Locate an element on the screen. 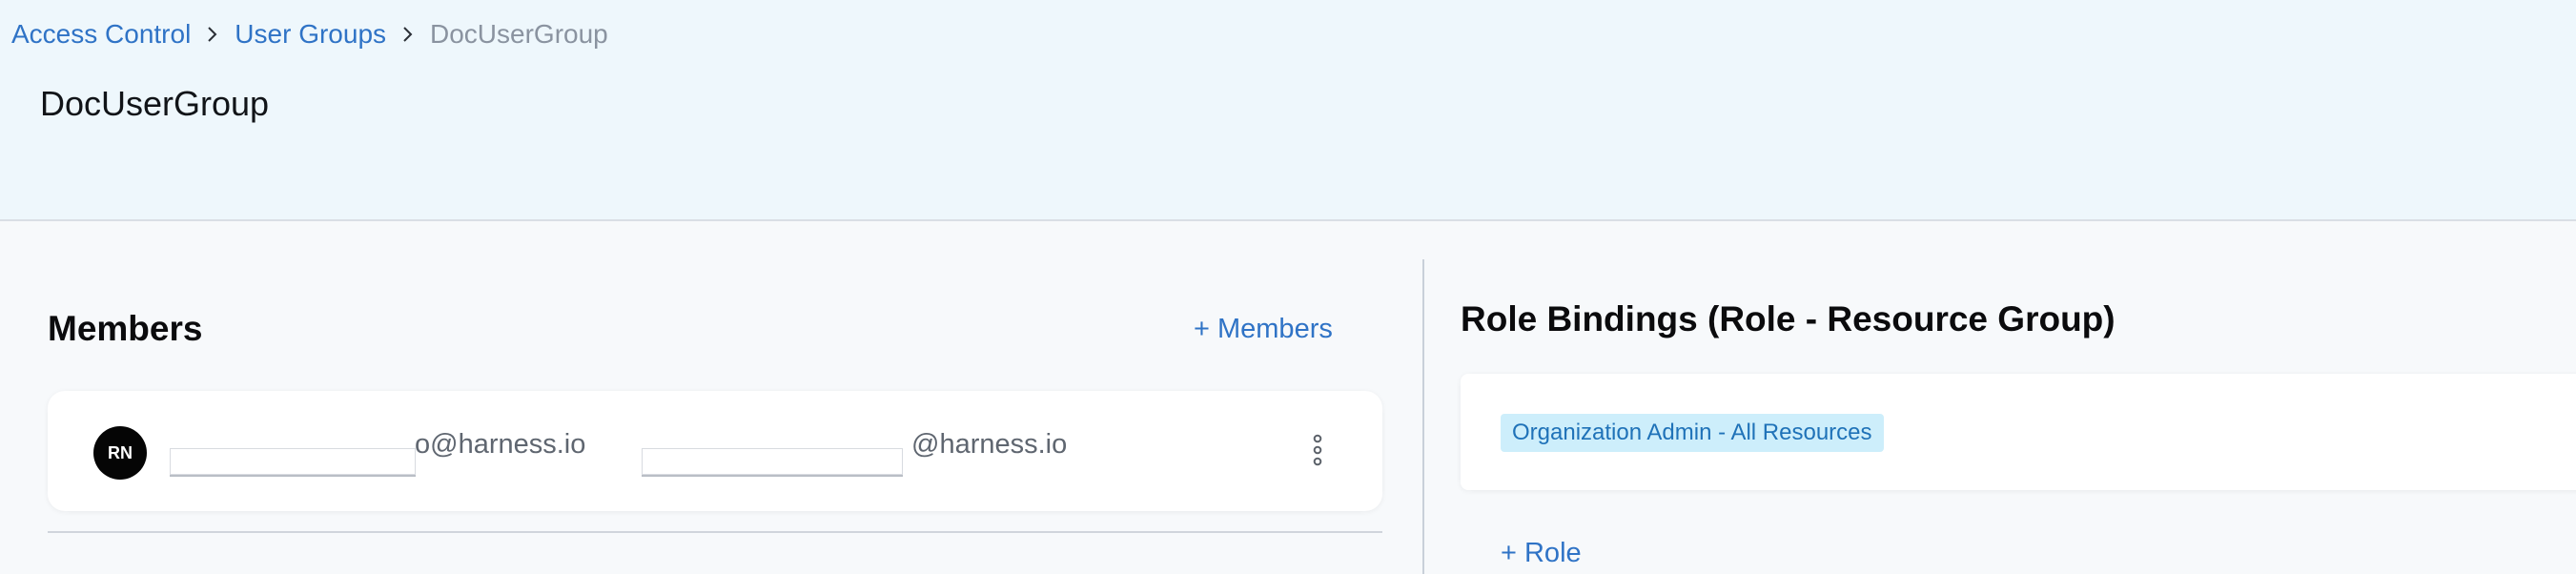 Image resolution: width=2576 pixels, height=574 pixels. breadcrumb-access-control-link: Access Control is located at coordinates (101, 35).